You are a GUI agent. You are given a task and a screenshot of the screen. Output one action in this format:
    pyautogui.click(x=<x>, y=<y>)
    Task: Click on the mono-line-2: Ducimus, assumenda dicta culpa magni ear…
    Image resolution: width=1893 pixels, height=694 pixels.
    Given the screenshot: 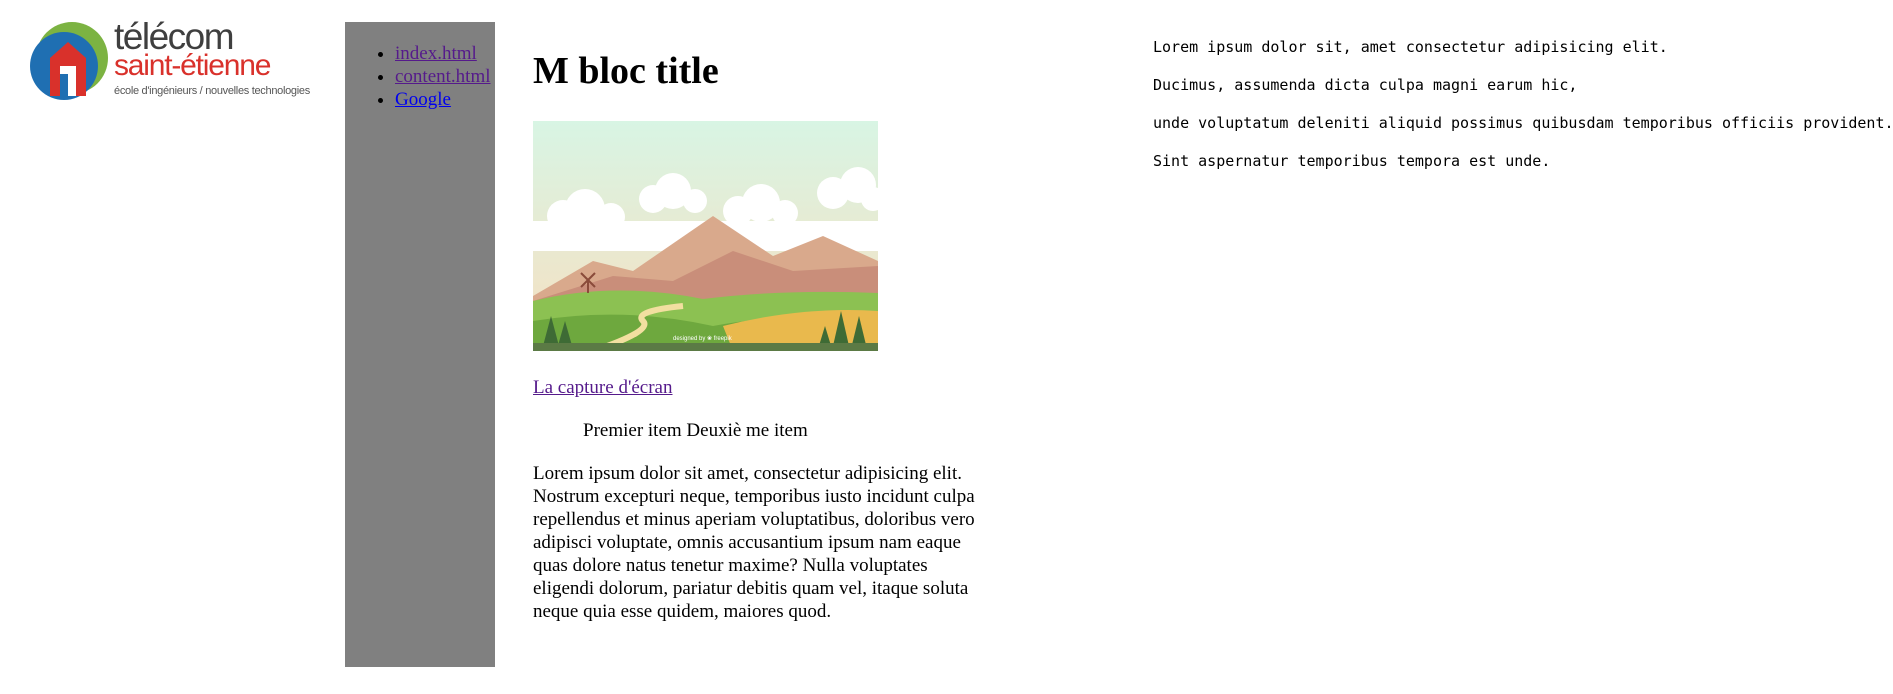 What is the action you would take?
    pyautogui.click(x=1365, y=85)
    